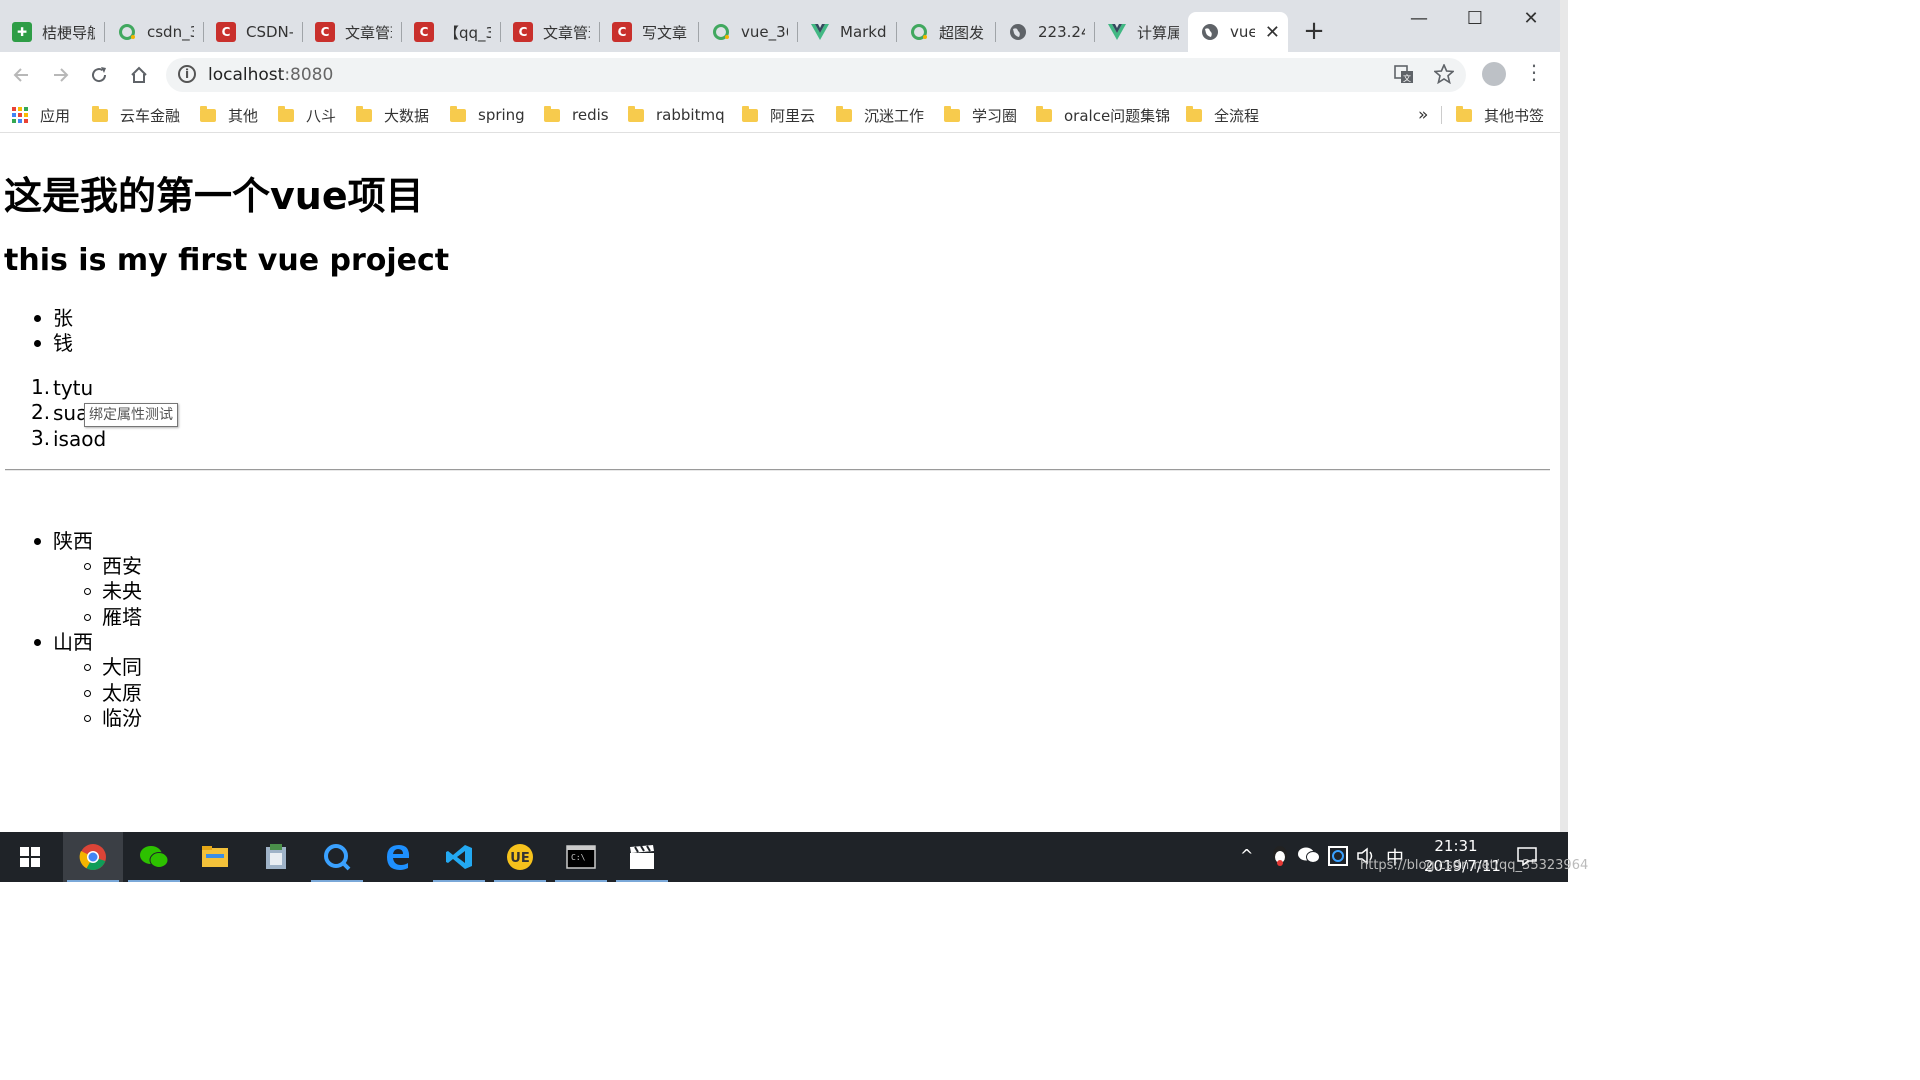 This screenshot has width=1920, height=1080. I want to click on notification-icon, so click(1527, 858).